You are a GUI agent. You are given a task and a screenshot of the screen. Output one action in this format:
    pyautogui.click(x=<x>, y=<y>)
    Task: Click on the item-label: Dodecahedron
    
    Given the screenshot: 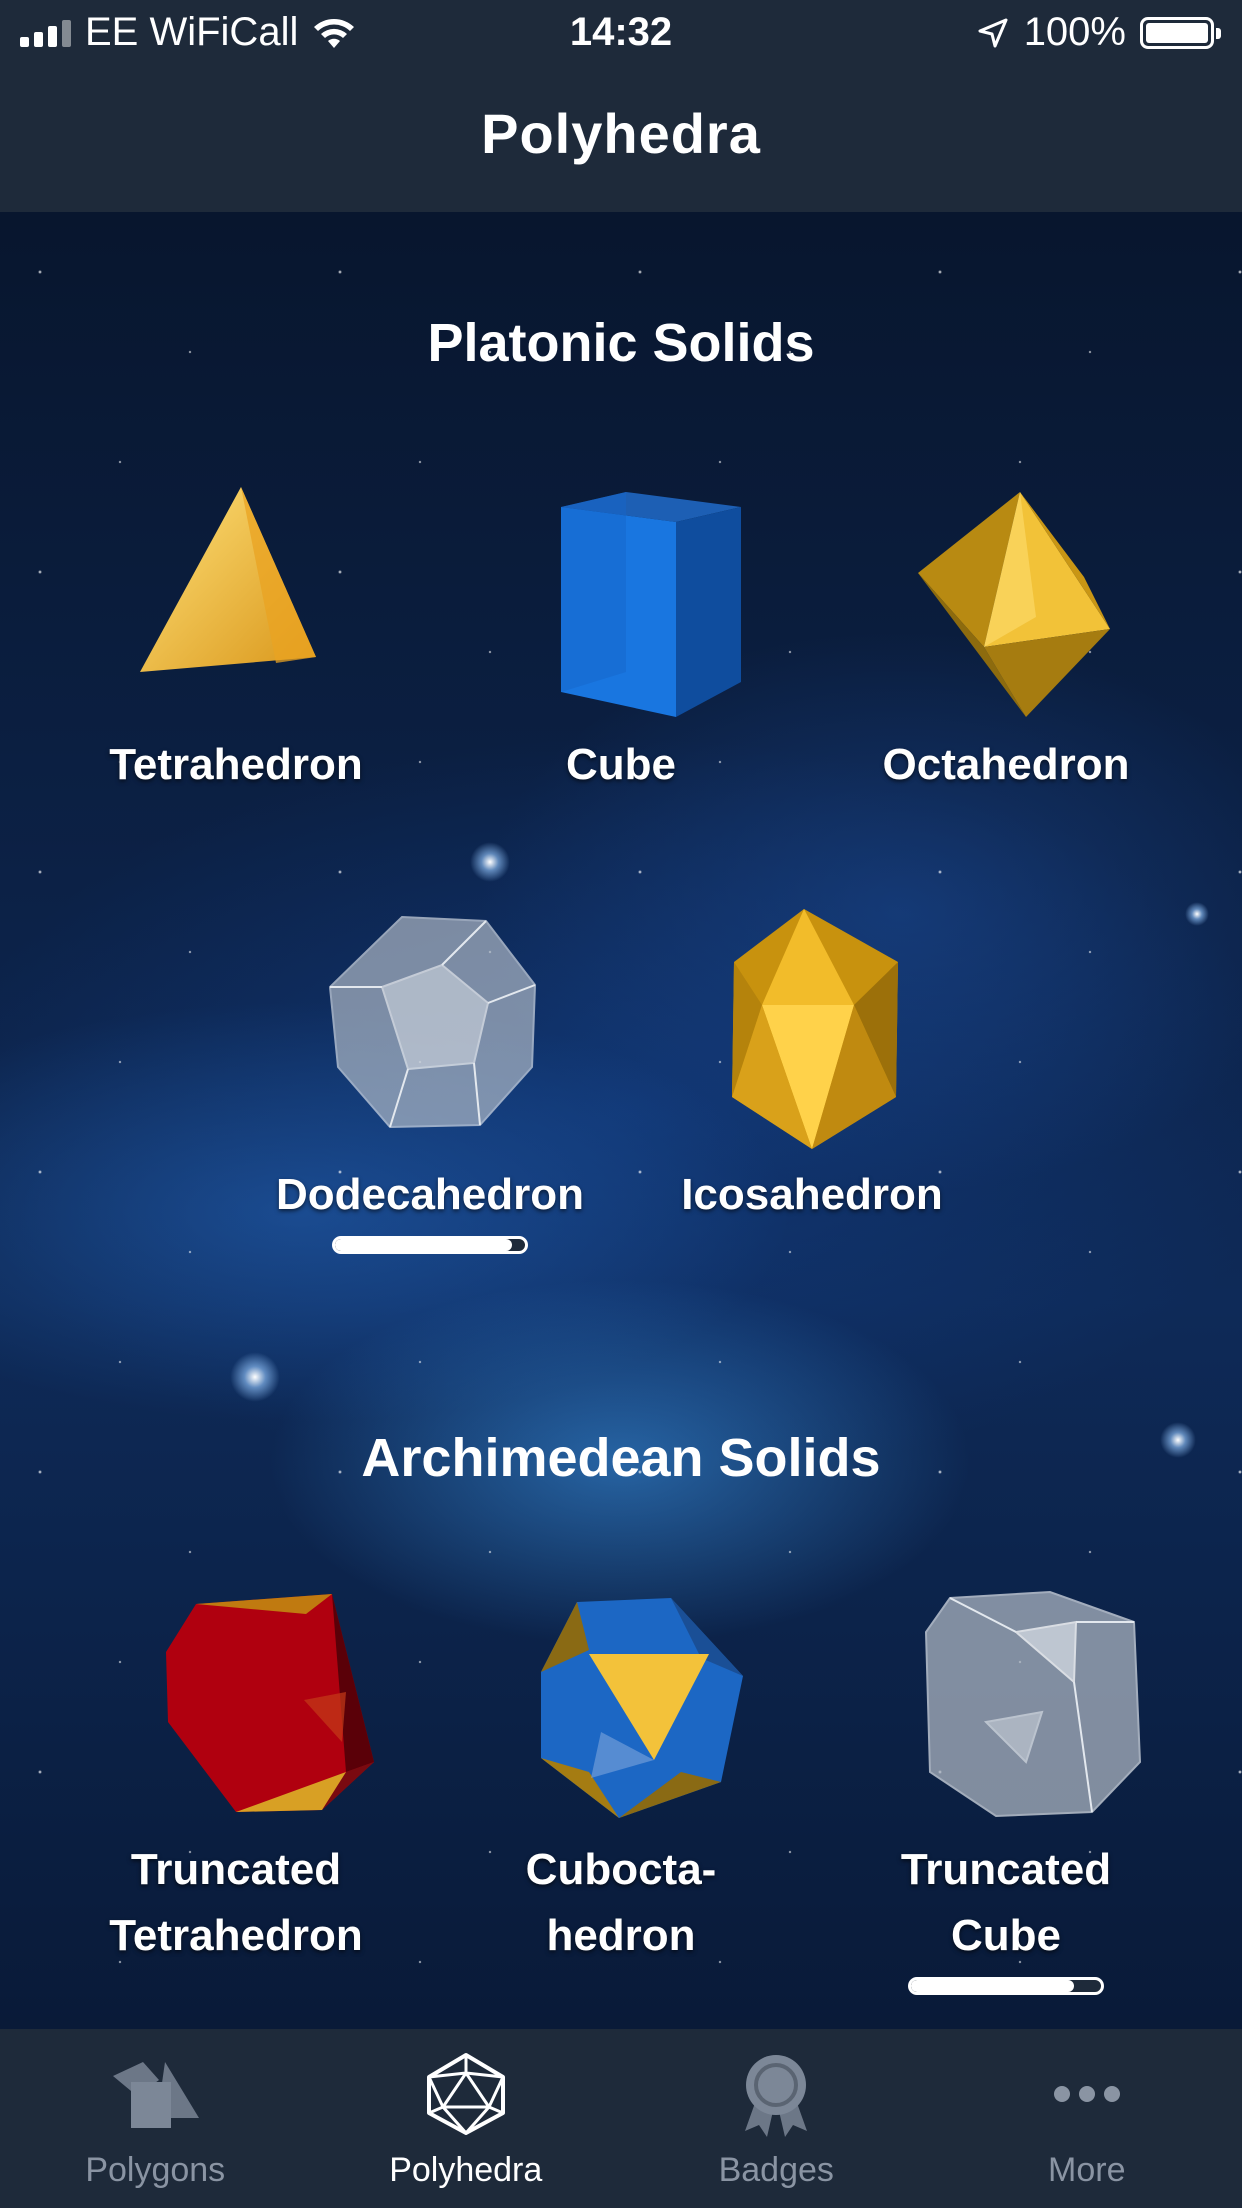 What is the action you would take?
    pyautogui.click(x=430, y=1194)
    